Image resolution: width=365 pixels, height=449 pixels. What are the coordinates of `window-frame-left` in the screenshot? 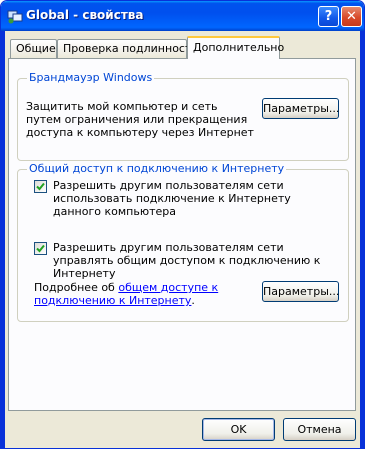 It's located at (3, 239).